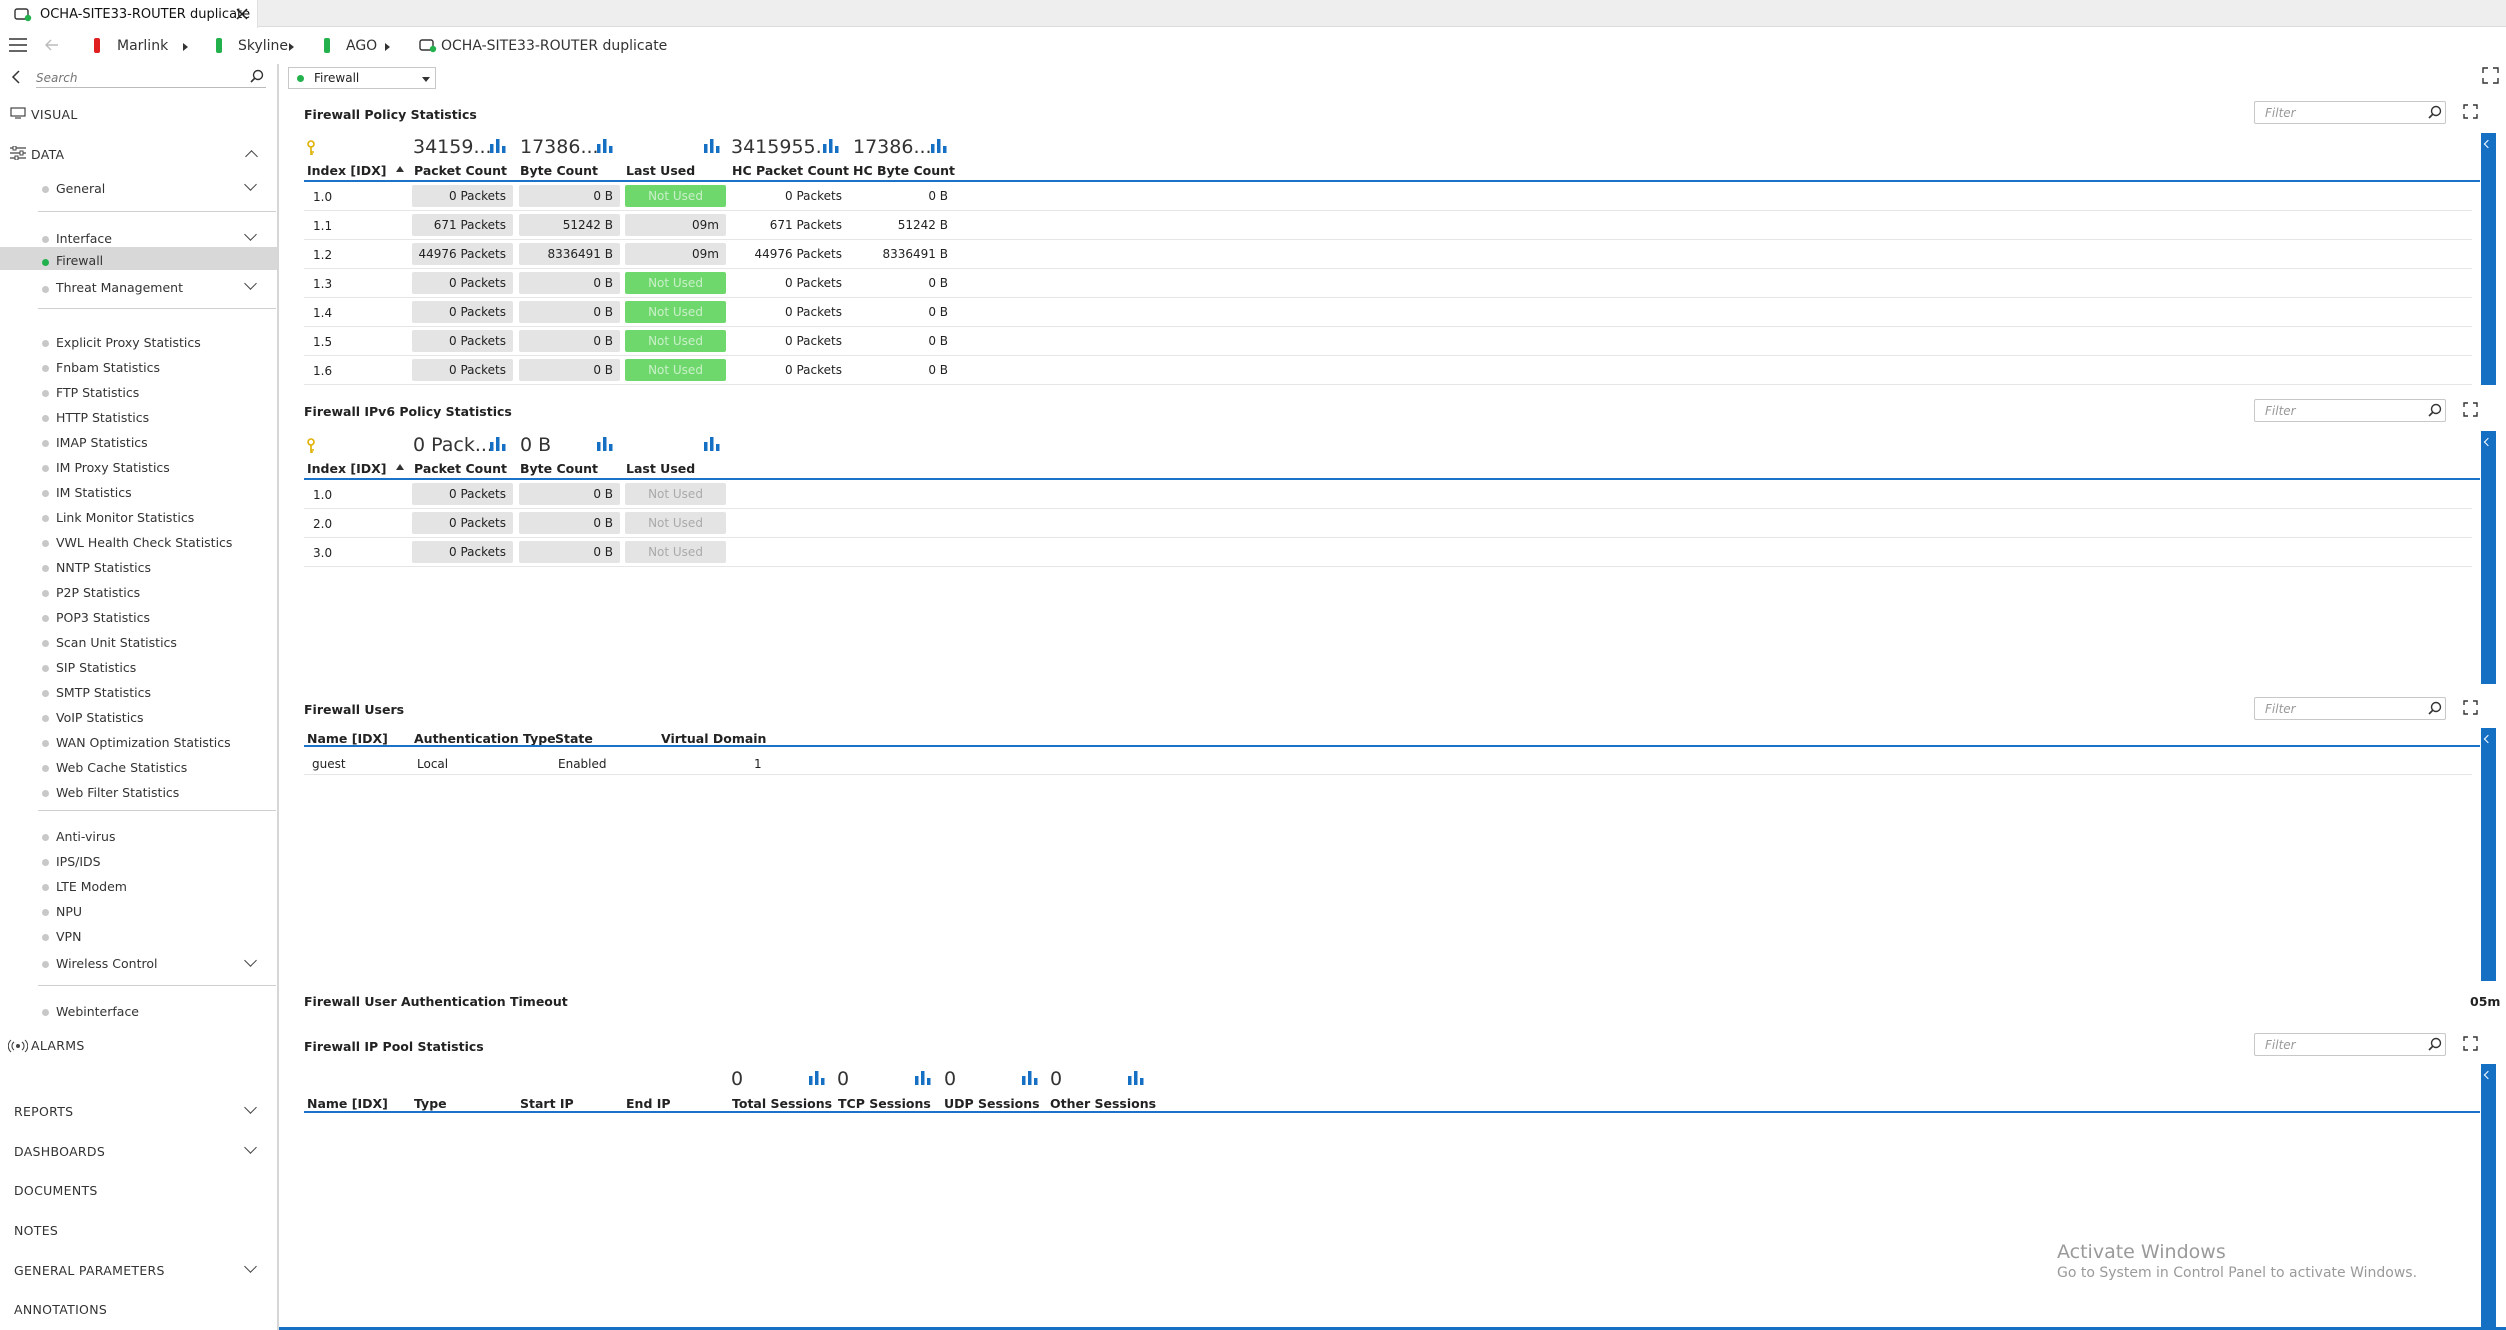  I want to click on sidebar-item-stat: IM Statistics, so click(94, 492).